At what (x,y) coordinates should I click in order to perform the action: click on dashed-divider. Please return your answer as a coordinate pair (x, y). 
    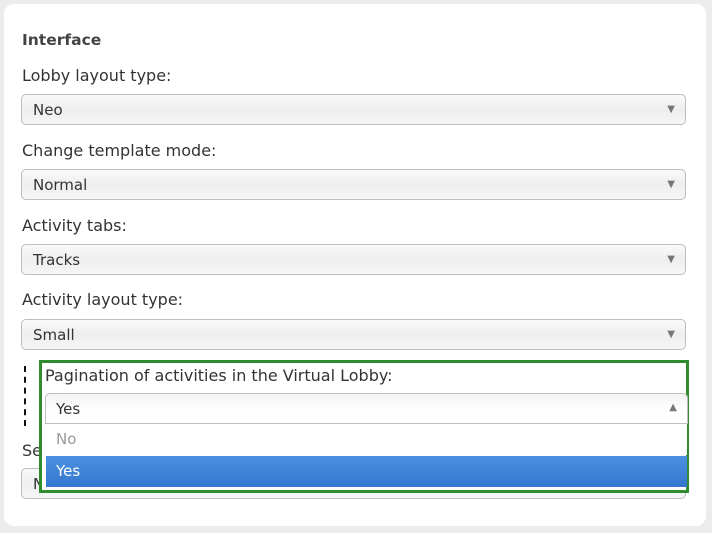
    Looking at the image, I should click on (25, 396).